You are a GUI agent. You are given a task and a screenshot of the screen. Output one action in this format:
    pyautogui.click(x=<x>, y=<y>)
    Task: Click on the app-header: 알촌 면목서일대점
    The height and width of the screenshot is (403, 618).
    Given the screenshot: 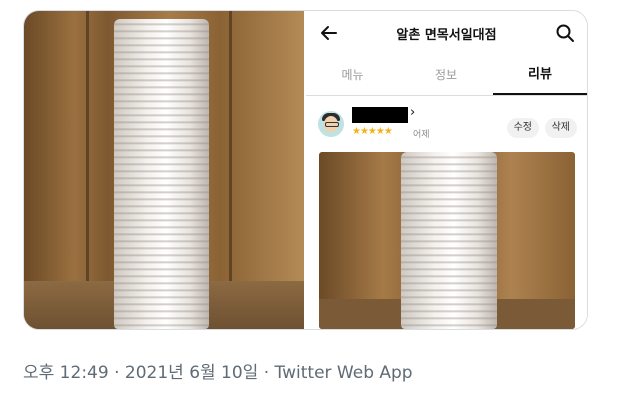 What is the action you would take?
    pyautogui.click(x=446, y=33)
    